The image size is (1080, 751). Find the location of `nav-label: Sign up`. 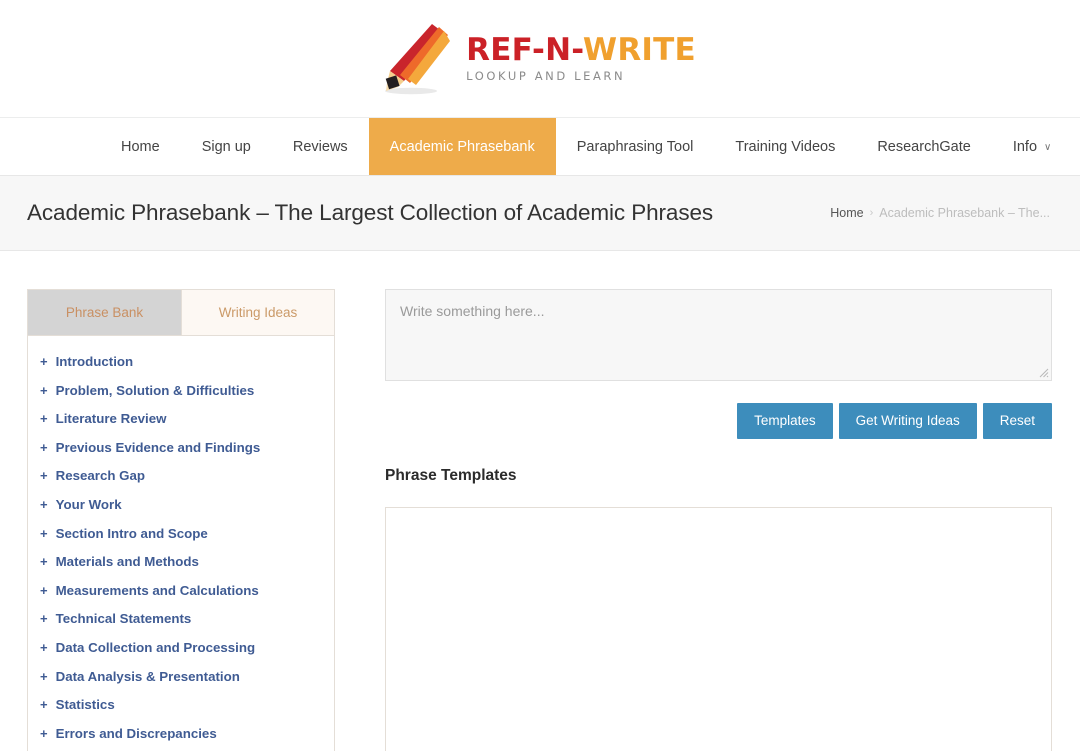

nav-label: Sign up is located at coordinates (226, 146).